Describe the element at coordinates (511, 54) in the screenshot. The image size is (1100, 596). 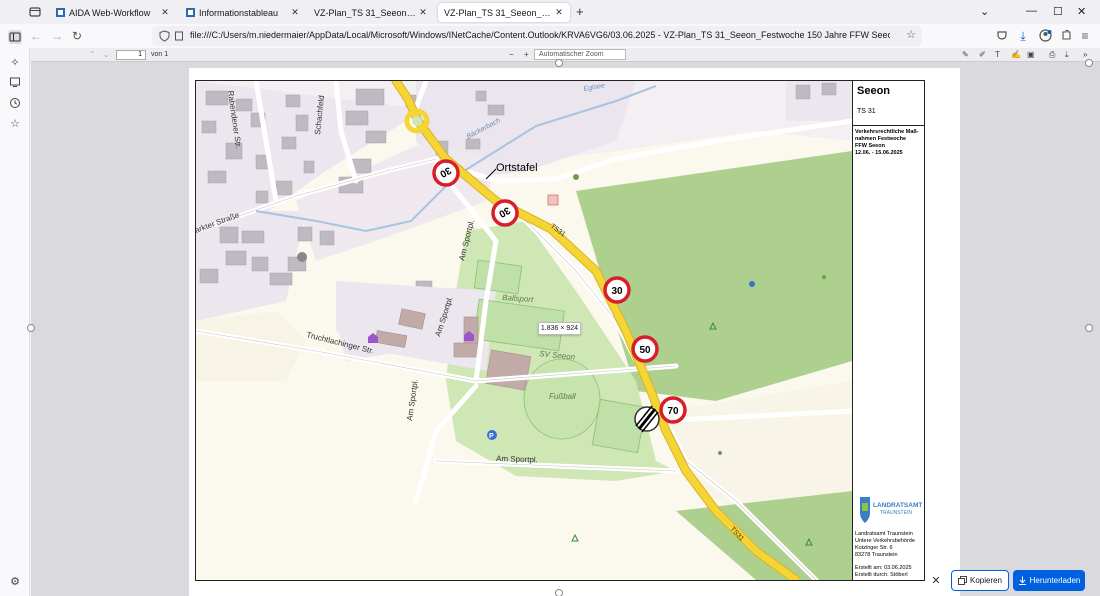
I see `zoom-out-icon: −` at that location.